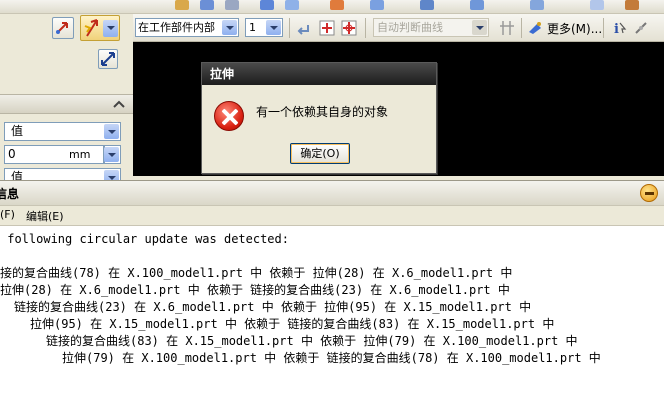 The height and width of the screenshot is (404, 664). I want to click on vector-icon, so click(62, 28).